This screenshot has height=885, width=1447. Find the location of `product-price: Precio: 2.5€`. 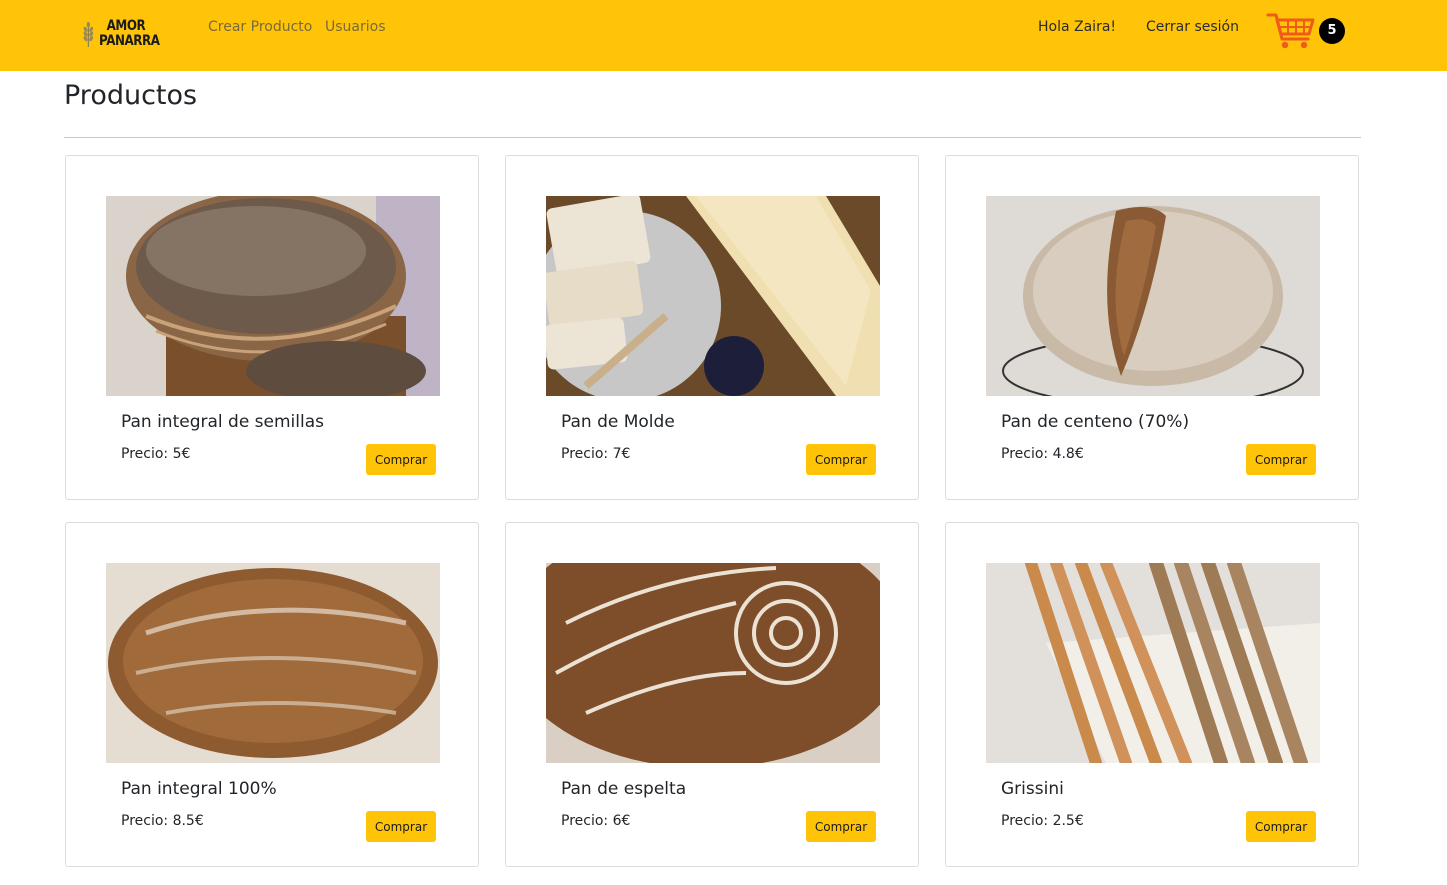

product-price: Precio: 2.5€ is located at coordinates (1042, 821).